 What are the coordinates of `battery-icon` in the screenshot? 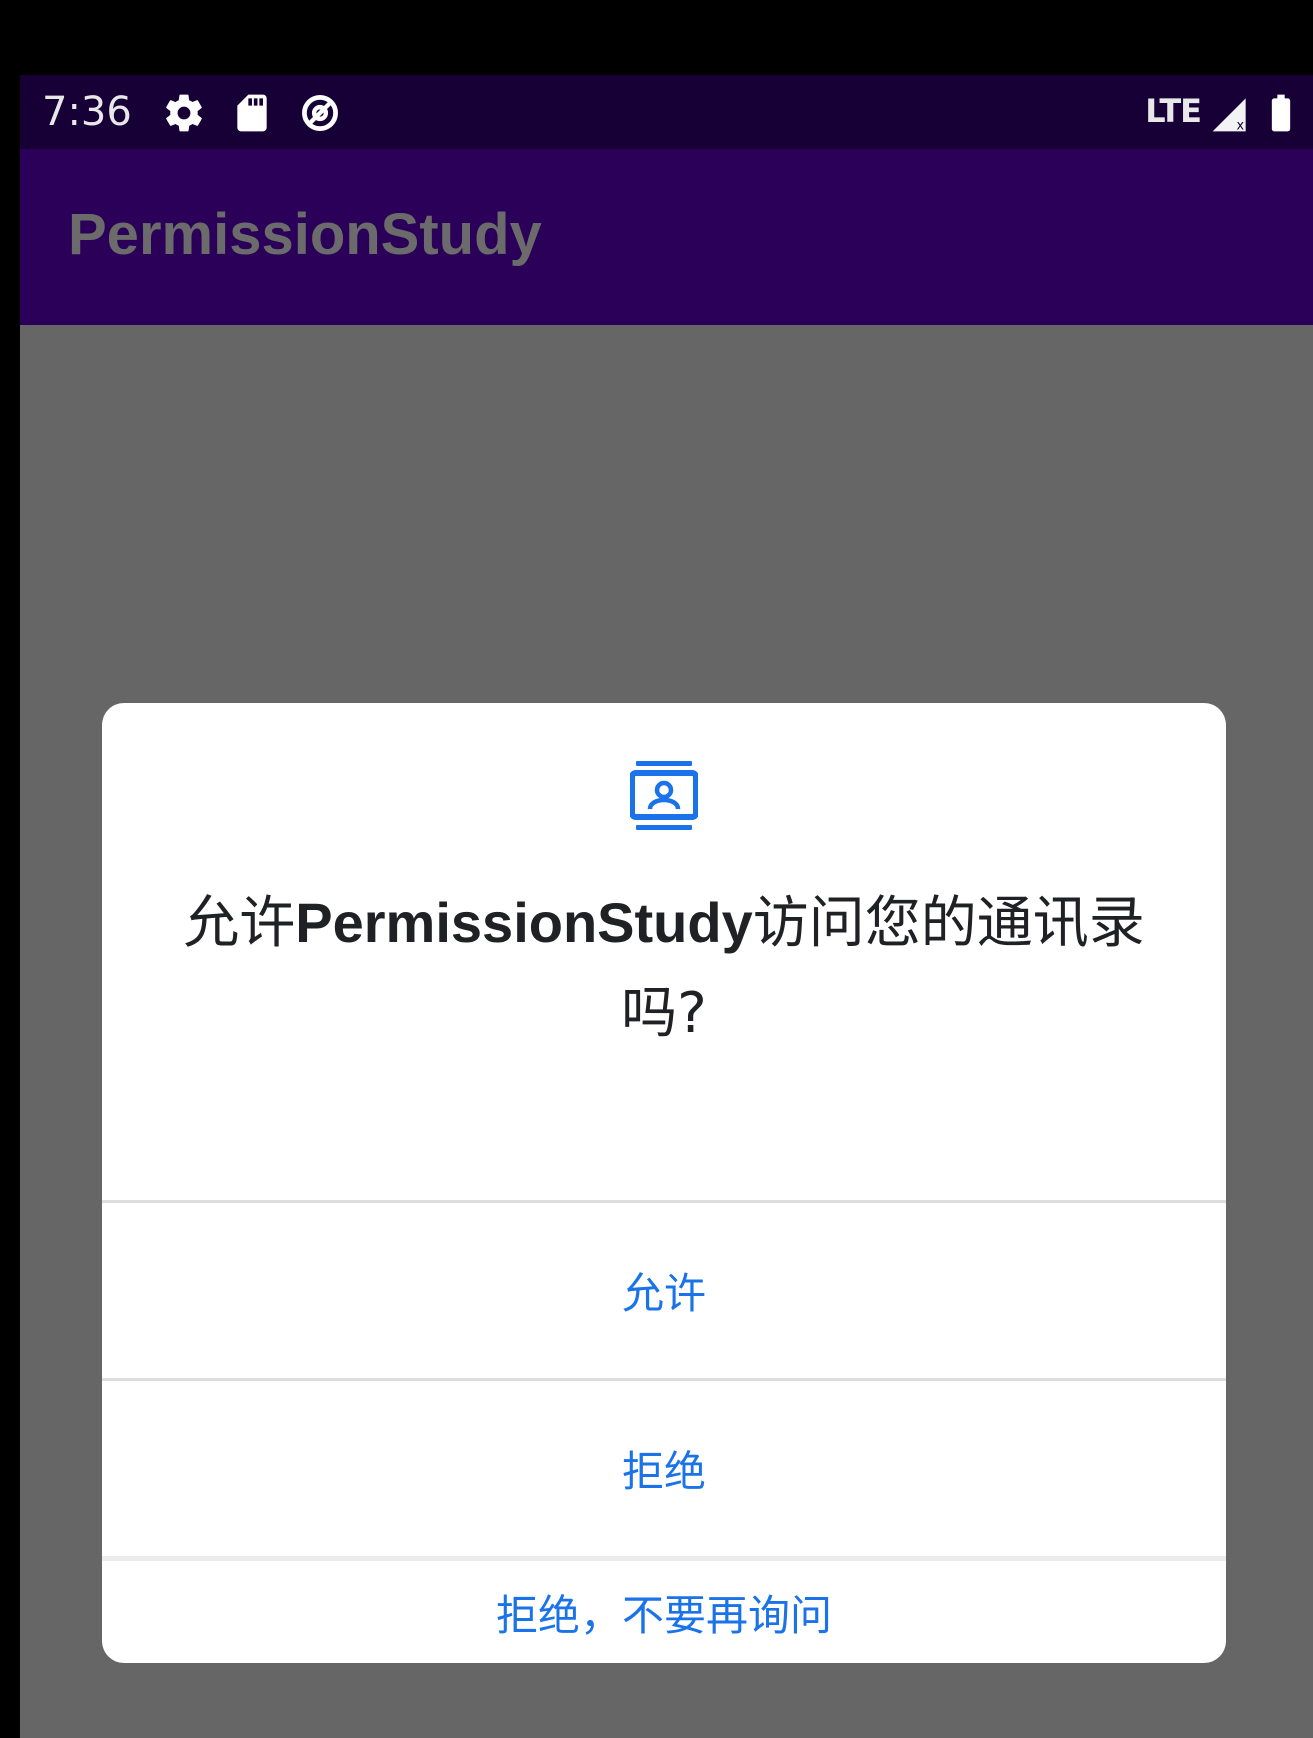 It's located at (1281, 113).